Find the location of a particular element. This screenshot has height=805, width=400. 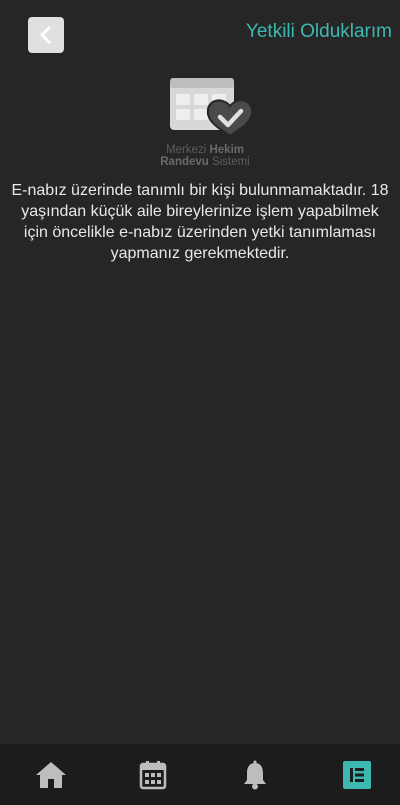

chevron-left-icon is located at coordinates (45, 35).